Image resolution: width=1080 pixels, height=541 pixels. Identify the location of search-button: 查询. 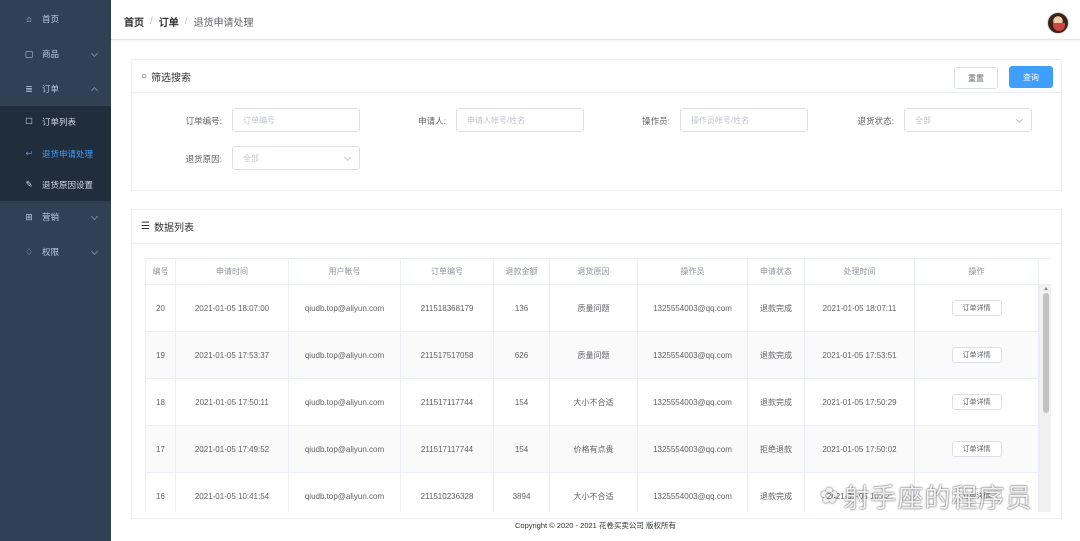
(1031, 77).